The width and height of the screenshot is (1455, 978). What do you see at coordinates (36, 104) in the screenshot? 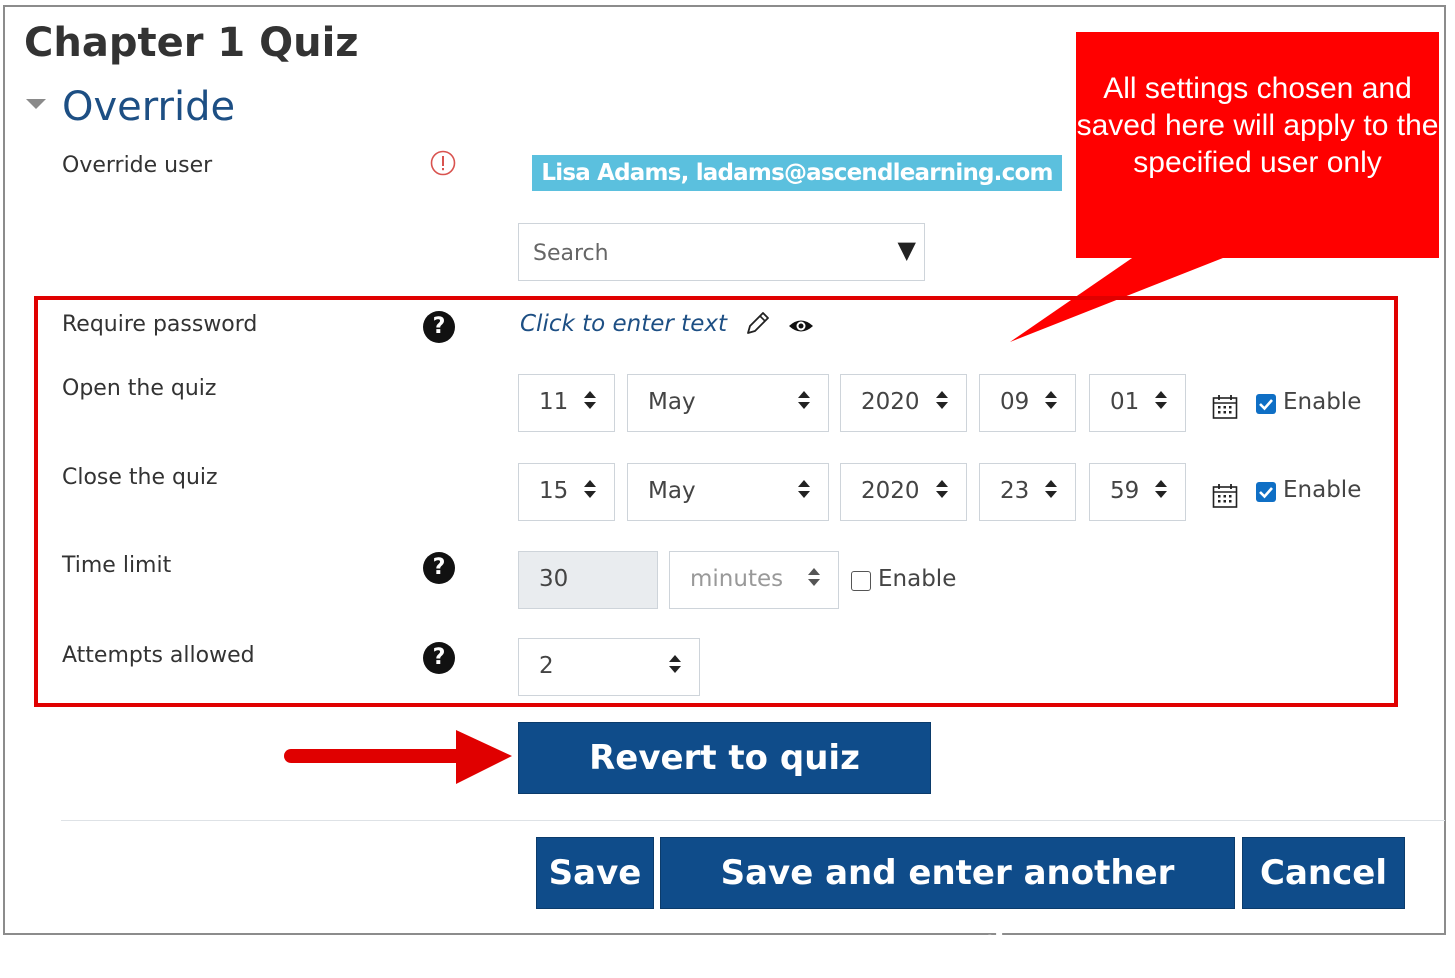
I see `collapse-caret-icon` at bounding box center [36, 104].